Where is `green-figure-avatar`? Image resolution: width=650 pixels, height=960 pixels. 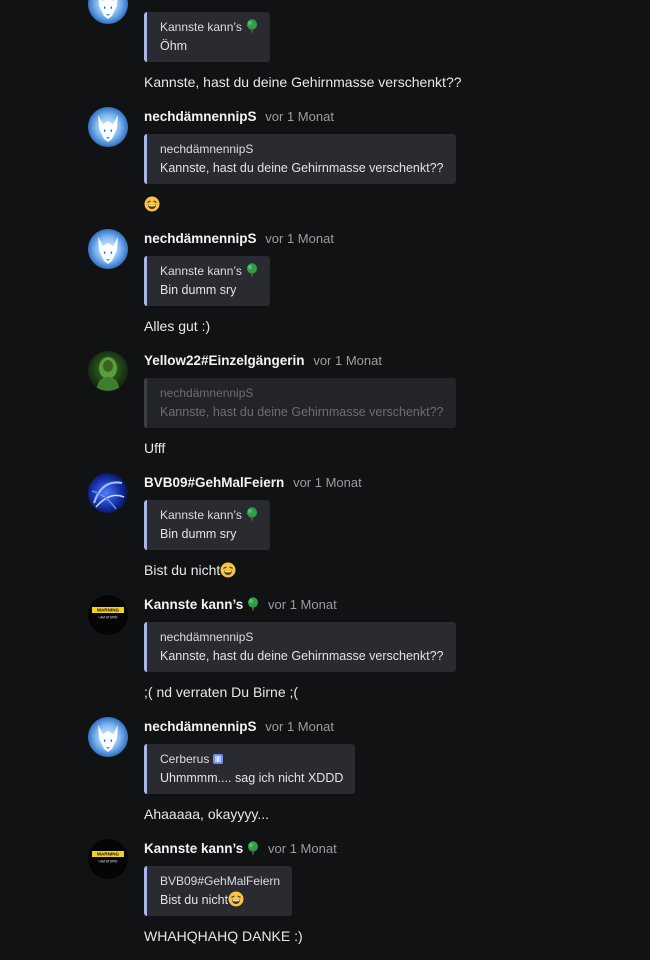 green-figure-avatar is located at coordinates (108, 371).